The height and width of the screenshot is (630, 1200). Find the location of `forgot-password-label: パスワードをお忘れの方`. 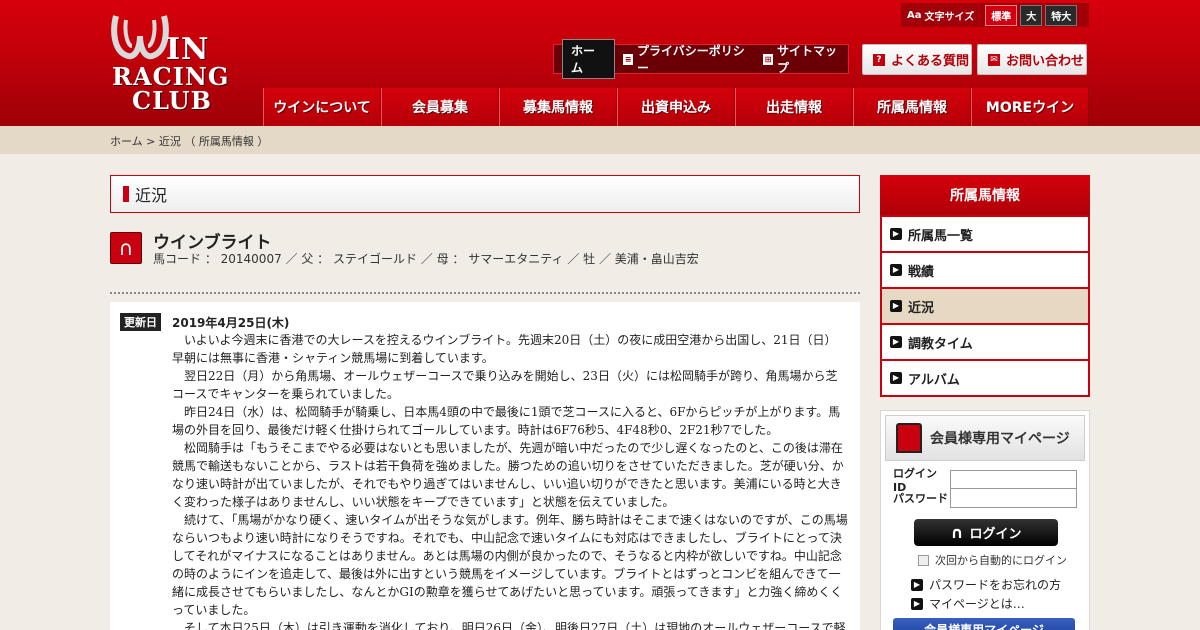

forgot-password-label: パスワードをお忘れの方 is located at coordinates (995, 585).